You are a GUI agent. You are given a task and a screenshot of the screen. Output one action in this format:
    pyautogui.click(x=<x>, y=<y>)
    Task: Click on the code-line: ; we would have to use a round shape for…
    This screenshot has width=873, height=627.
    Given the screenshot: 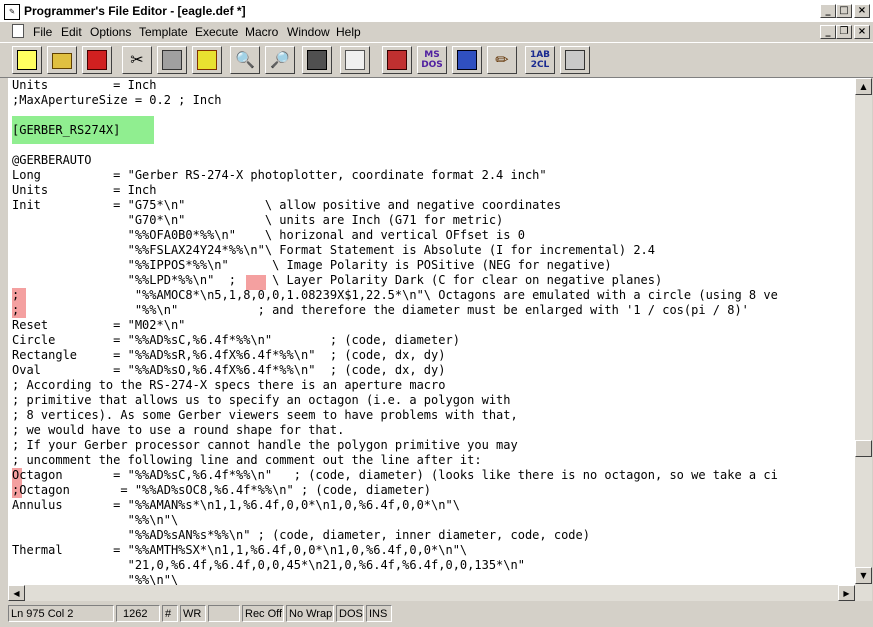 What is the action you would take?
    pyautogui.click(x=178, y=430)
    